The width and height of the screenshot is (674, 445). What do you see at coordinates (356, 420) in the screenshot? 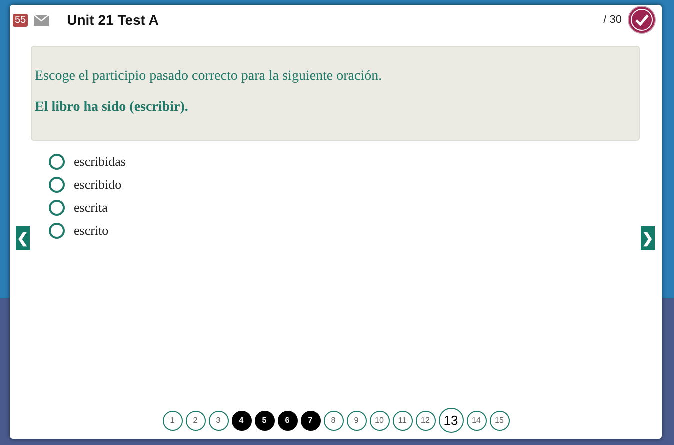
I see `page-button: 9` at bounding box center [356, 420].